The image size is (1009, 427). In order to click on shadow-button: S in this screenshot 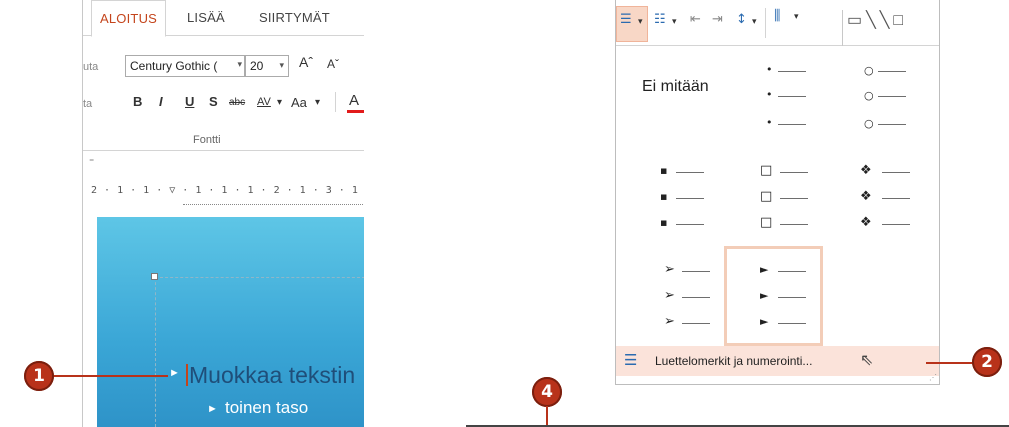, I will do `click(213, 101)`.